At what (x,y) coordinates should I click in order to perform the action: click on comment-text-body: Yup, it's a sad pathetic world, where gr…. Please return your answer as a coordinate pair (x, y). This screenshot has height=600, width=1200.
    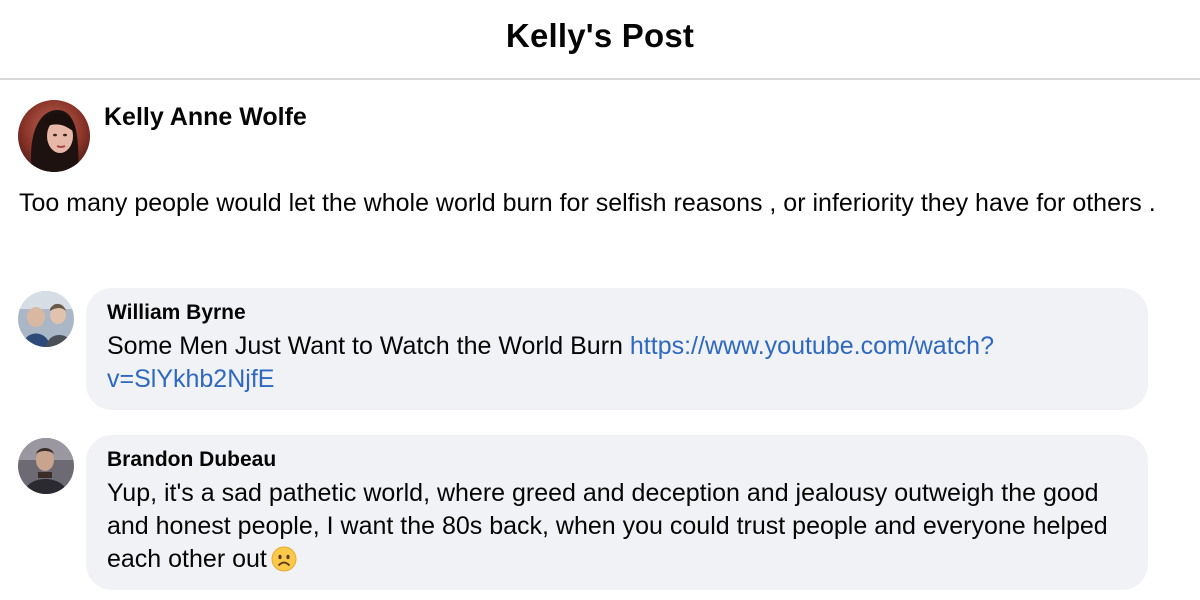
    Looking at the image, I should click on (607, 526).